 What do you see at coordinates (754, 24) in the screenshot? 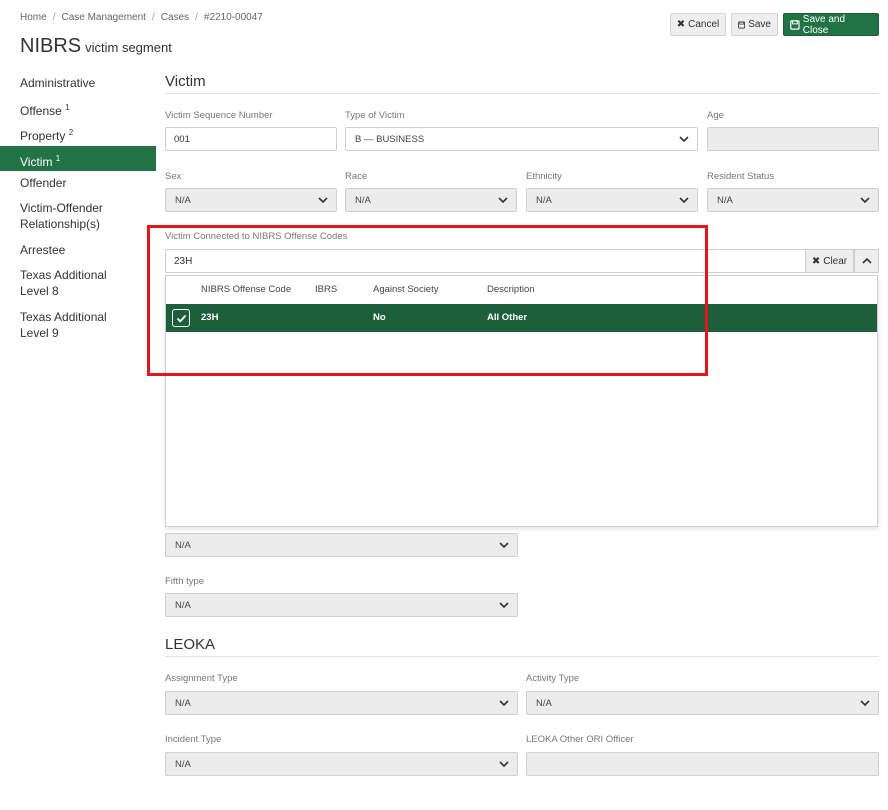
I see `save-button: Save` at bounding box center [754, 24].